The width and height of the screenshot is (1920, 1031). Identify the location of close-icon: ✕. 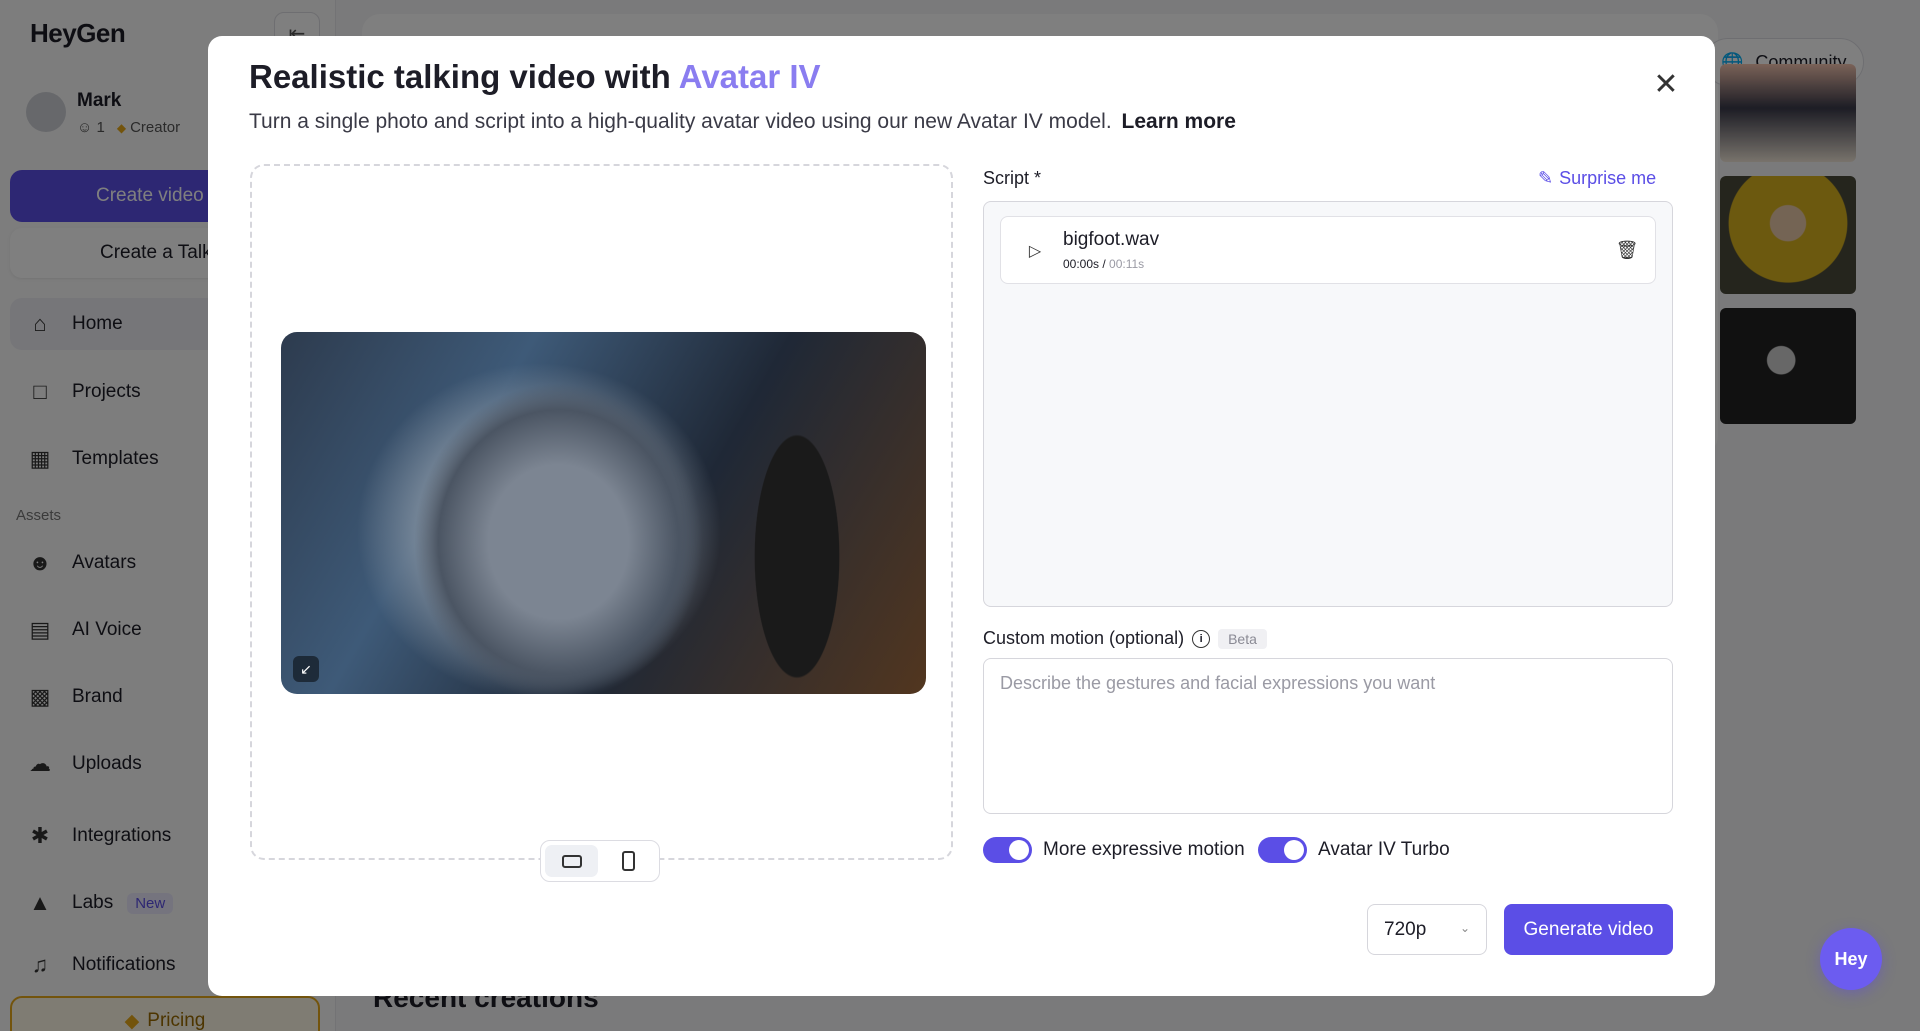
(1666, 84).